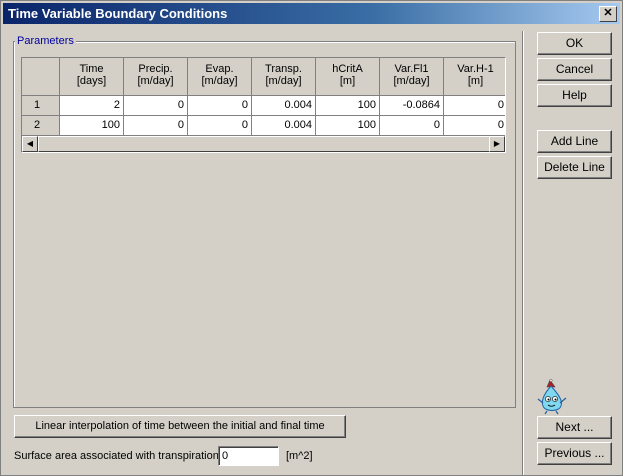  I want to click on help-button: Help, so click(574, 95).